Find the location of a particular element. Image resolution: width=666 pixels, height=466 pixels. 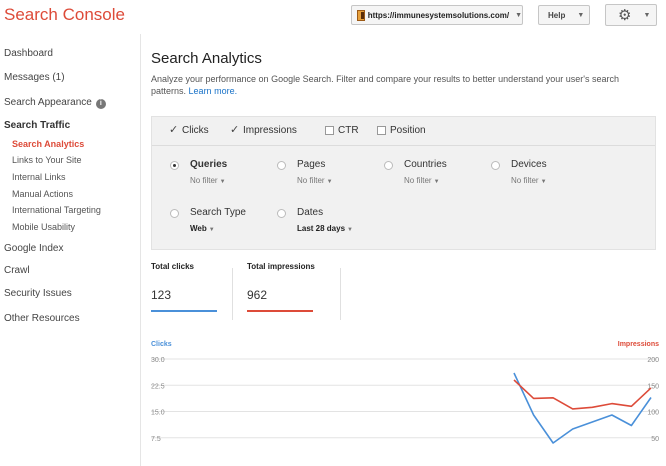

sidebar-item-dashboard: Dashboard is located at coordinates (28, 53).